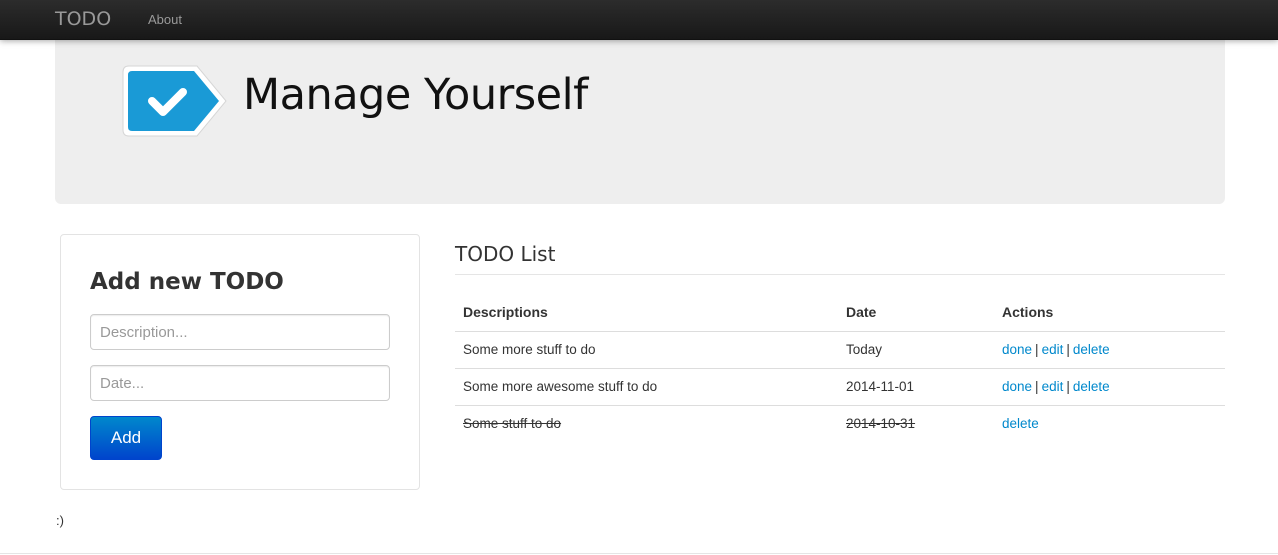 The image size is (1278, 555). I want to click on date-input, so click(240, 383).